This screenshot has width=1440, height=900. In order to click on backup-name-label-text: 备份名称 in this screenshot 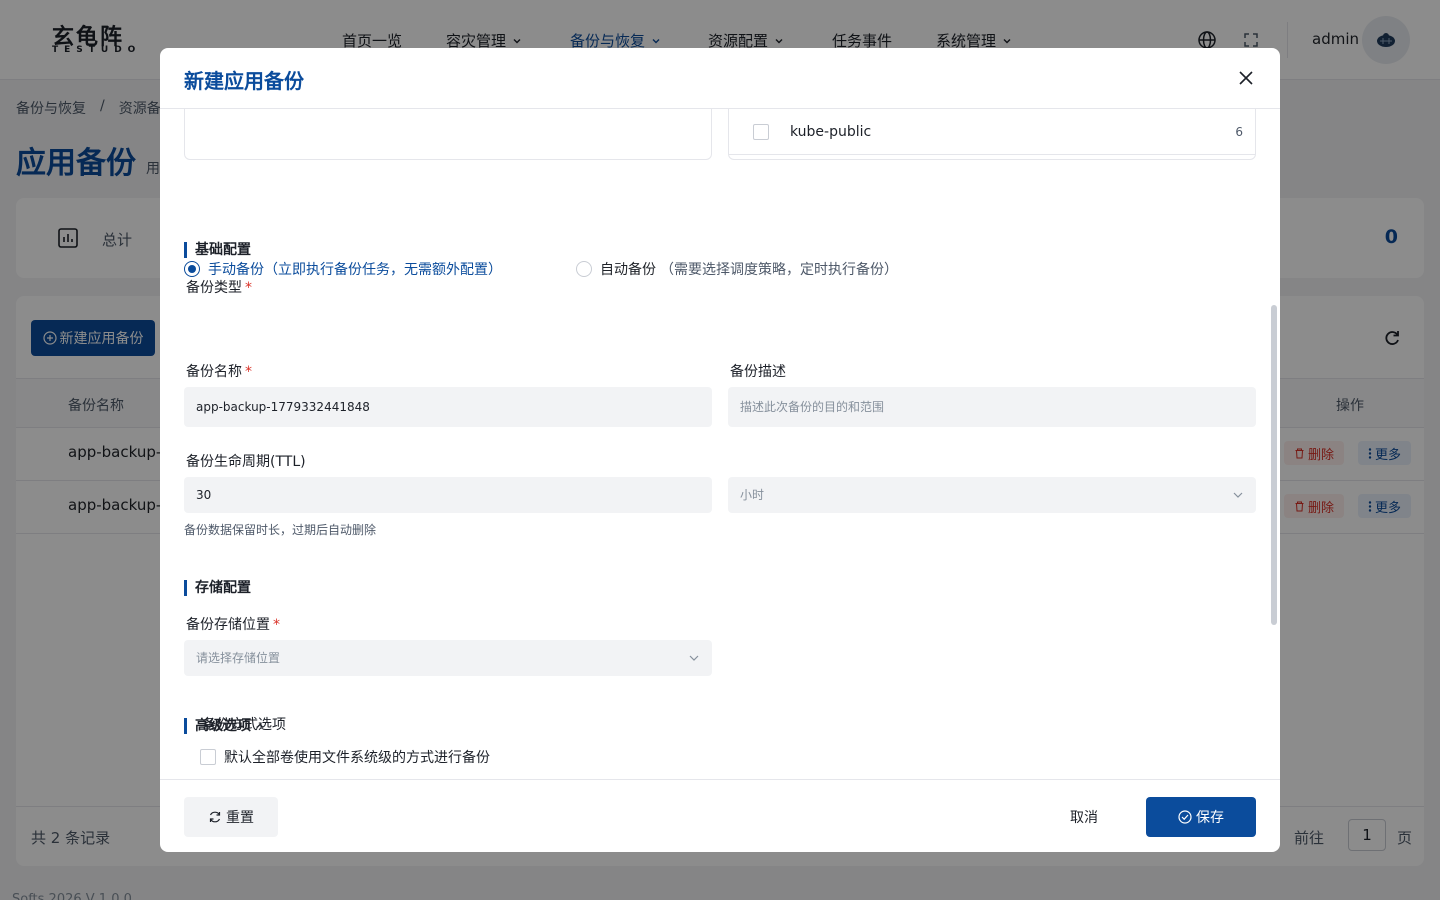, I will do `click(214, 372)`.